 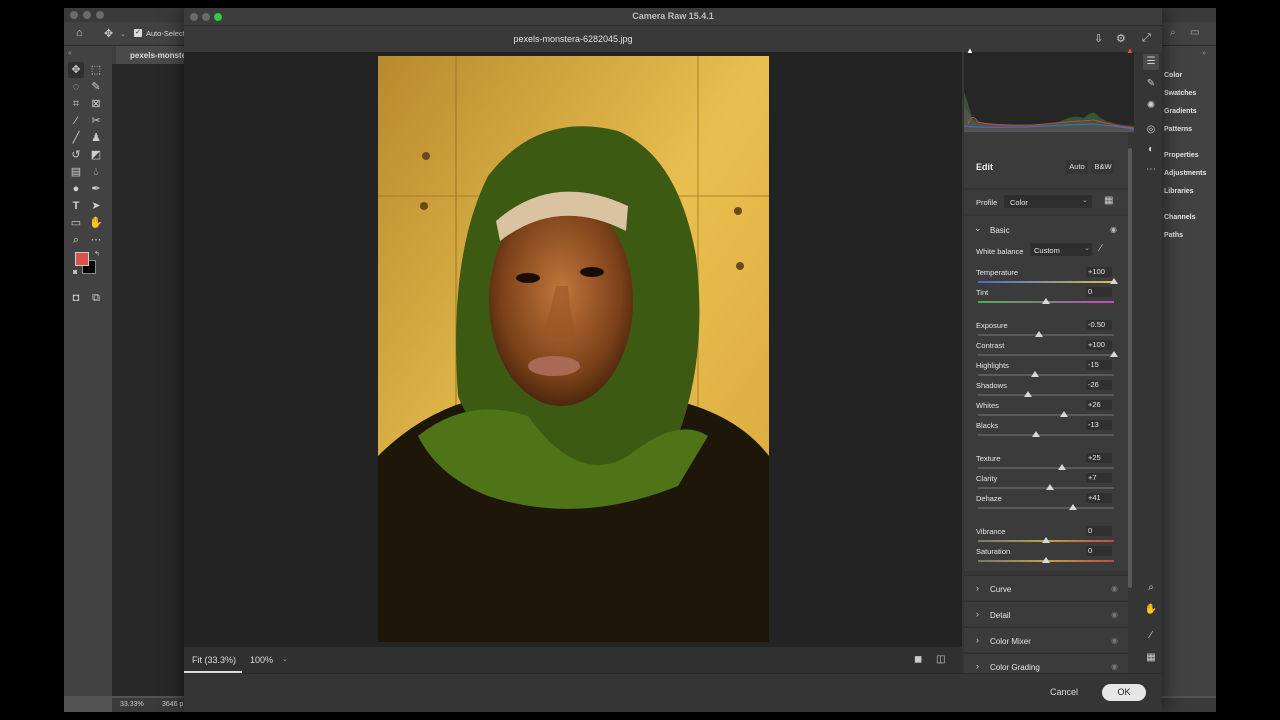 What do you see at coordinates (1185, 173) in the screenshot?
I see `panel-adjustments: Adjustments` at bounding box center [1185, 173].